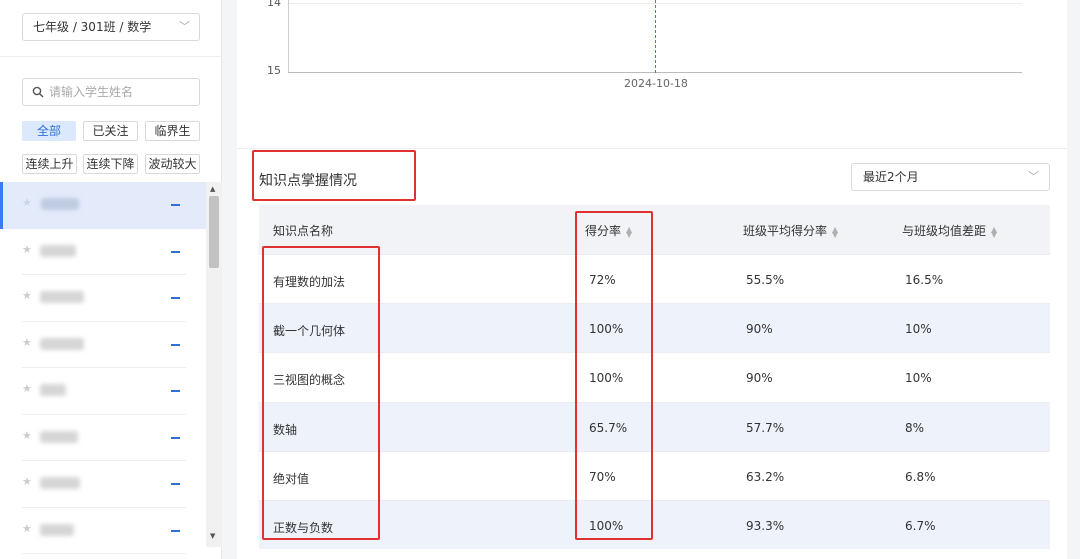 Image resolution: width=1080 pixels, height=559 pixels. Describe the element at coordinates (110, 131) in the screenshot. I see `filter-followed: 已关注` at that location.